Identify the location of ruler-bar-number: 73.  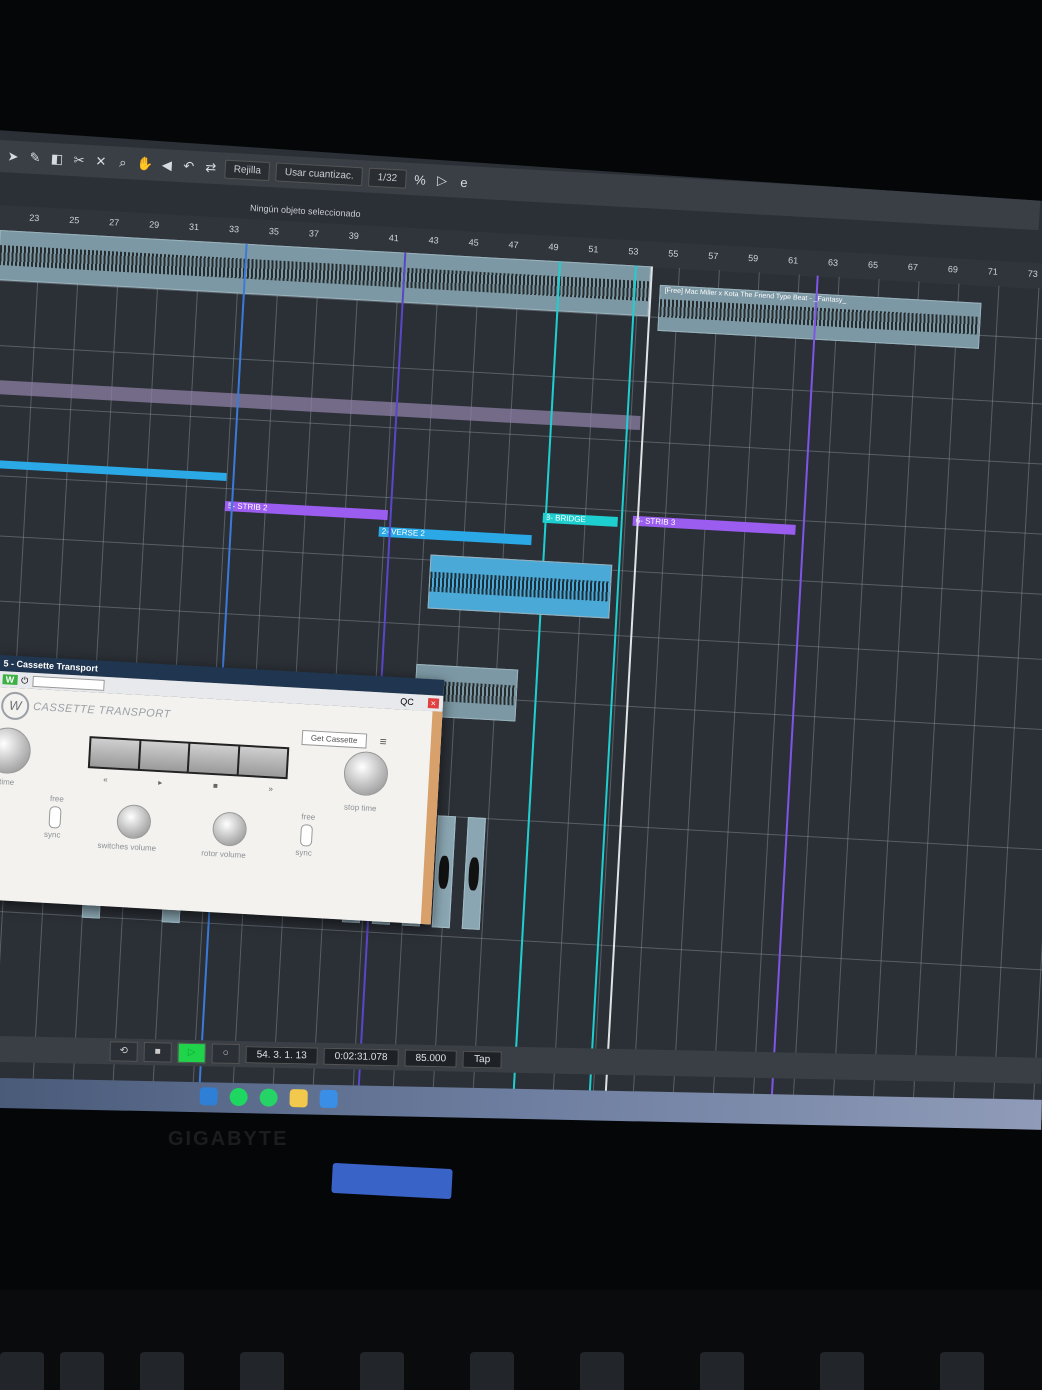
(1033, 274).